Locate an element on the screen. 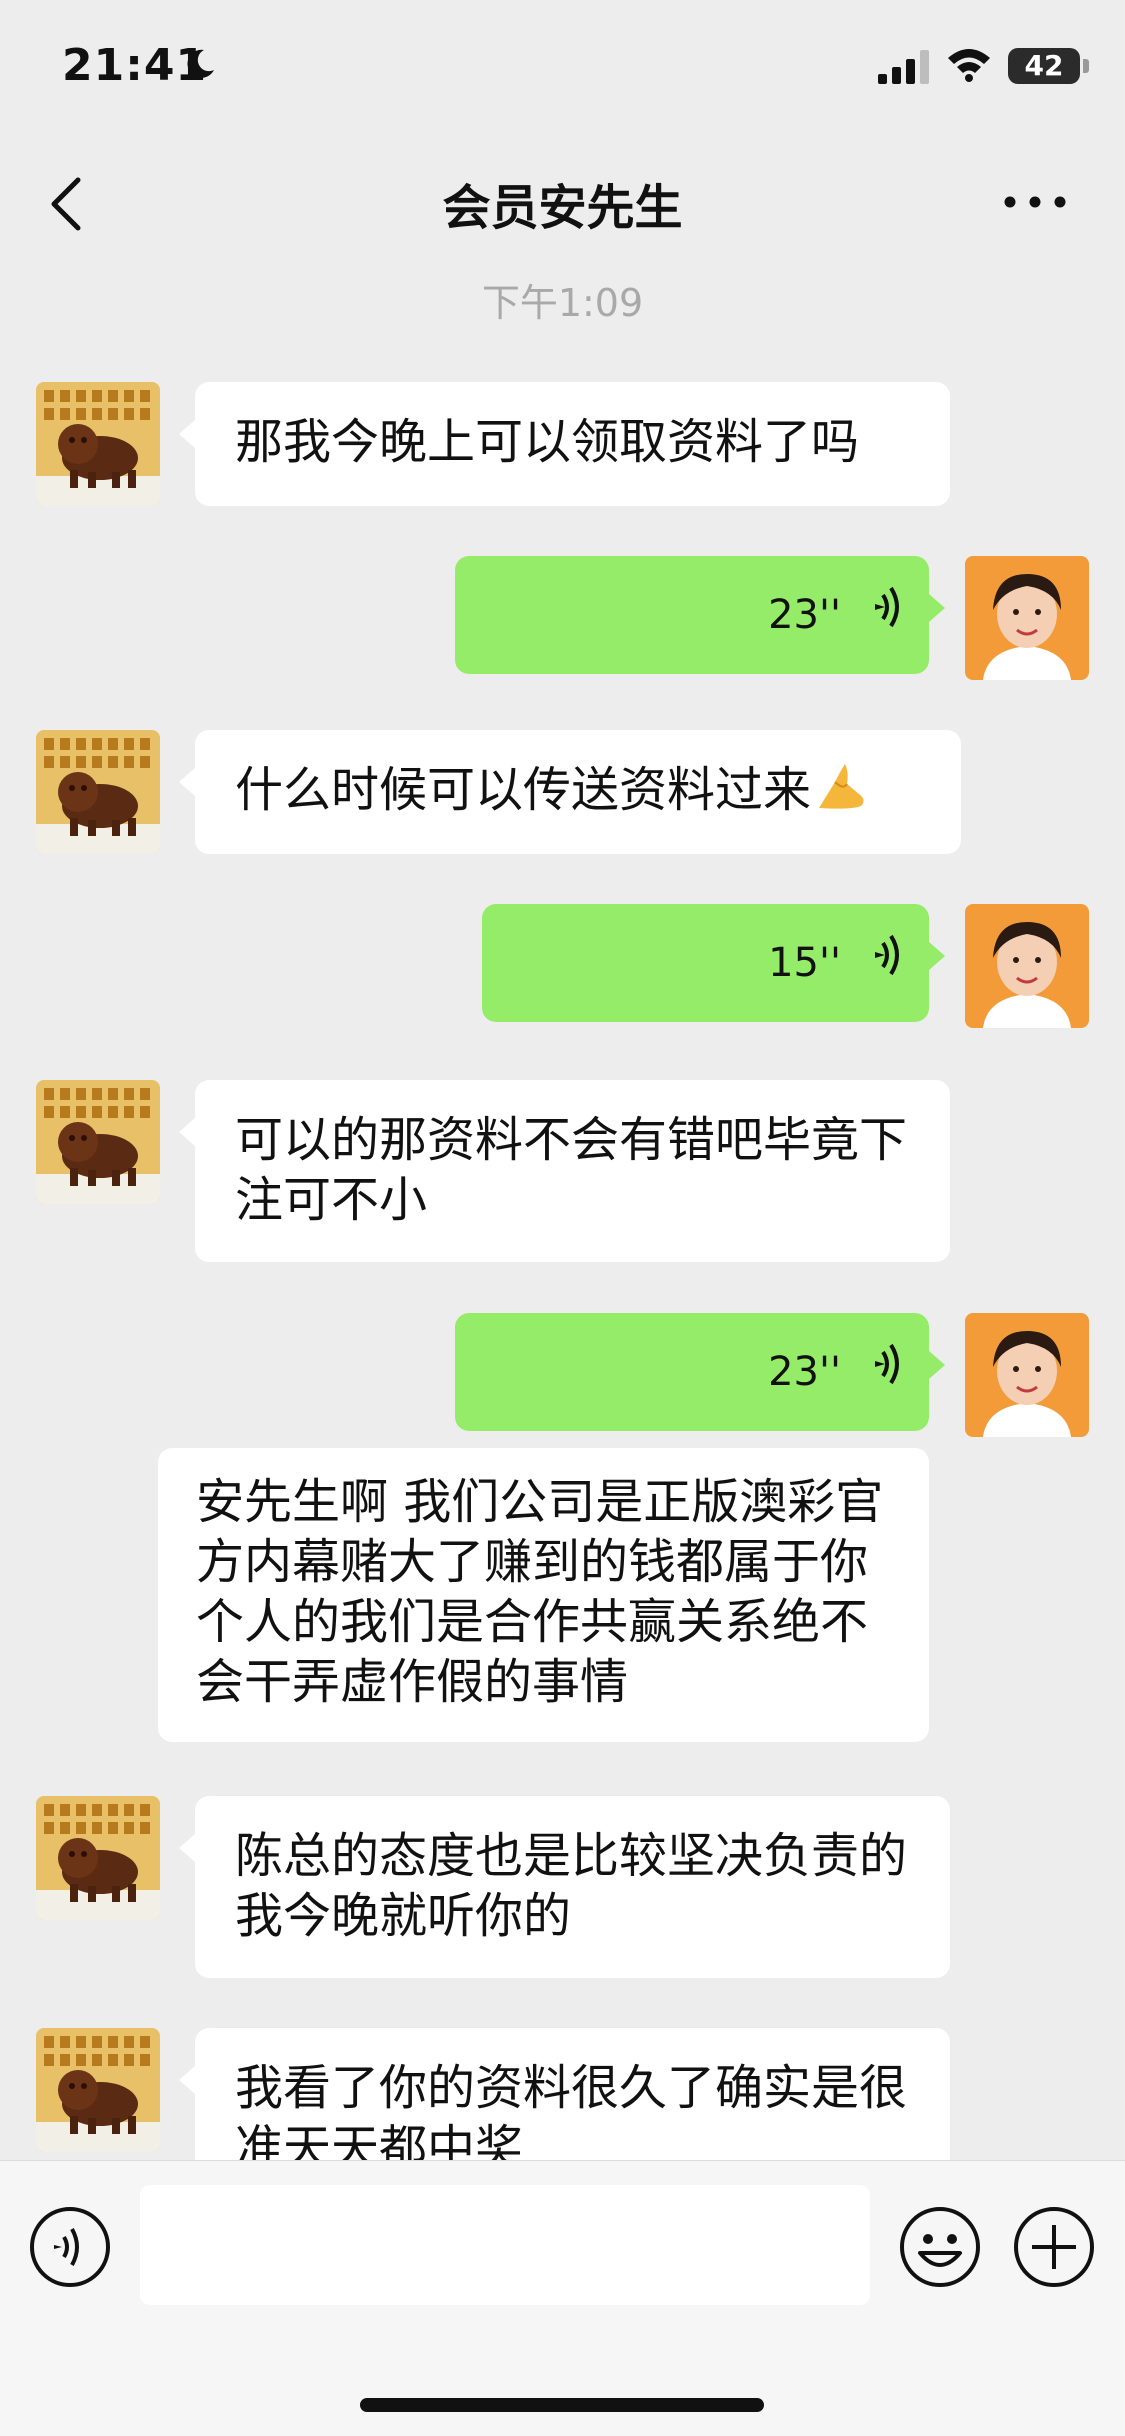 The height and width of the screenshot is (2436, 1125). input-bar is located at coordinates (562, 2298).